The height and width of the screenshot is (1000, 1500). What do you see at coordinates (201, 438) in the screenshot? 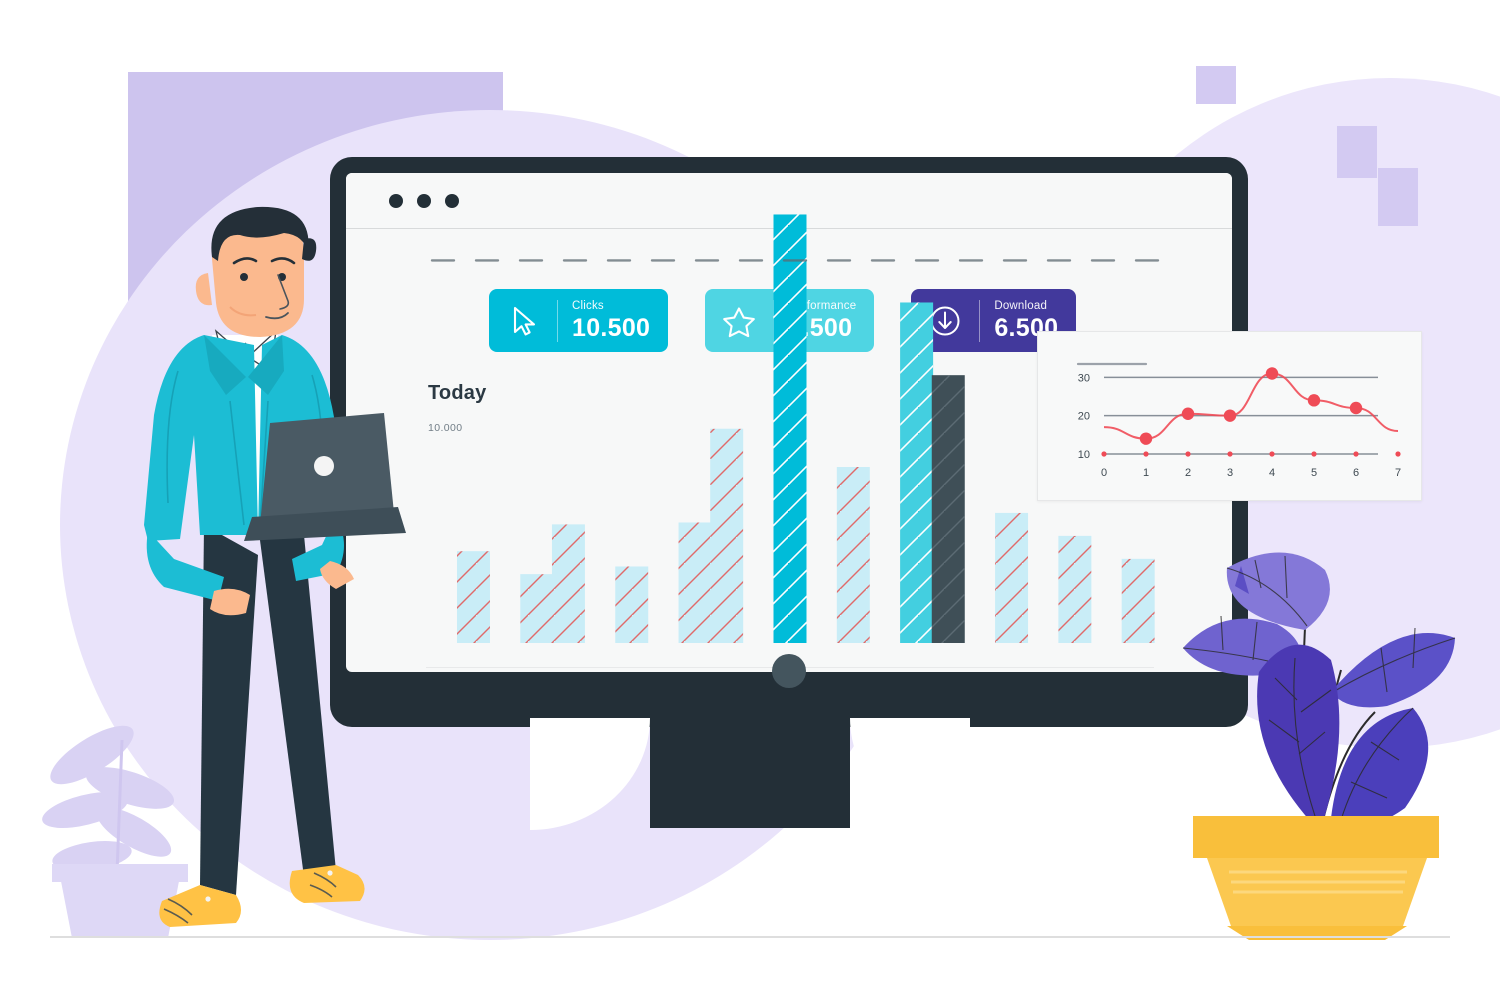
I see `jacket-left` at bounding box center [201, 438].